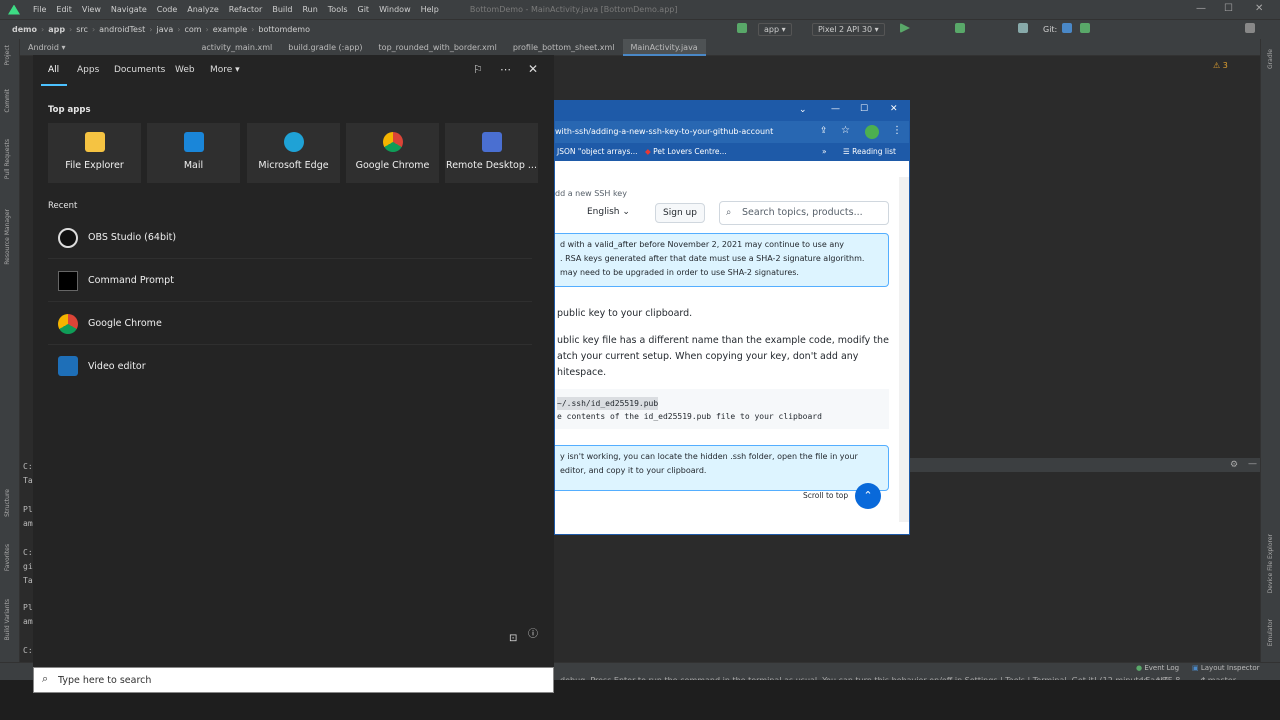 The height and width of the screenshot is (720, 1280). Describe the element at coordinates (203, 9) in the screenshot. I see `menu-analyze: Analyze` at that location.